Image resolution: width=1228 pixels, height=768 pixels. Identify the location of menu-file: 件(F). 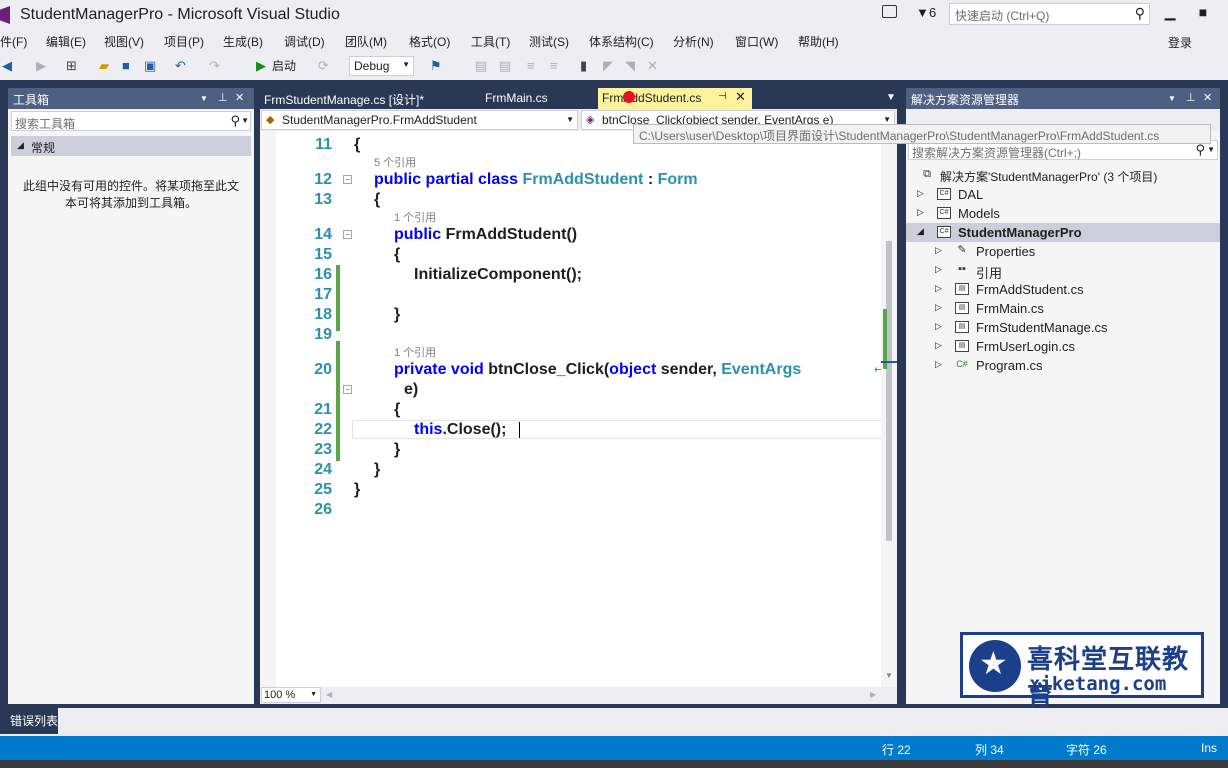
(13, 41).